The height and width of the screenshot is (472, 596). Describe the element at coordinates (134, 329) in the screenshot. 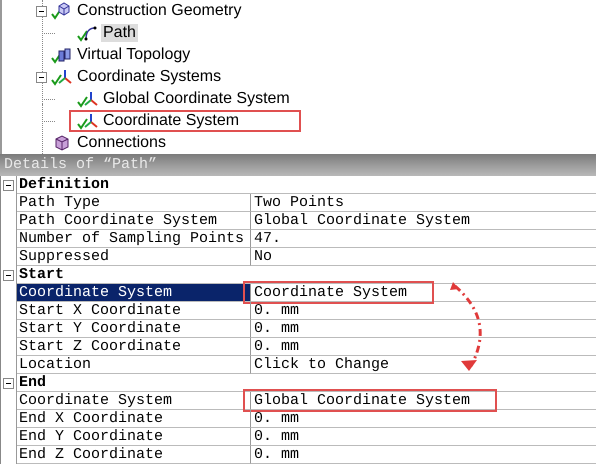

I see `property-name: Start Y Coordinate` at that location.